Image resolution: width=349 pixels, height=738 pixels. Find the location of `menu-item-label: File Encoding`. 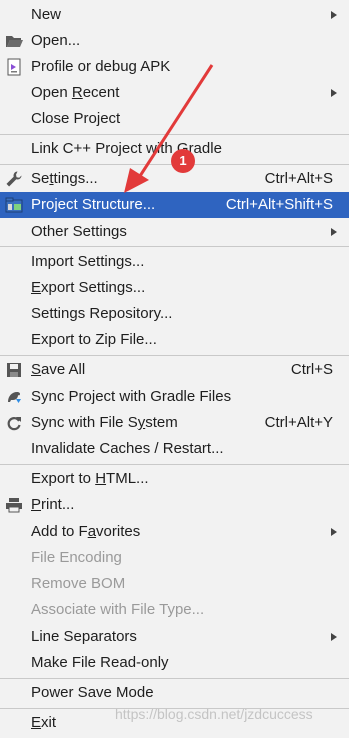

menu-item-label: File Encoding is located at coordinates (76, 557).